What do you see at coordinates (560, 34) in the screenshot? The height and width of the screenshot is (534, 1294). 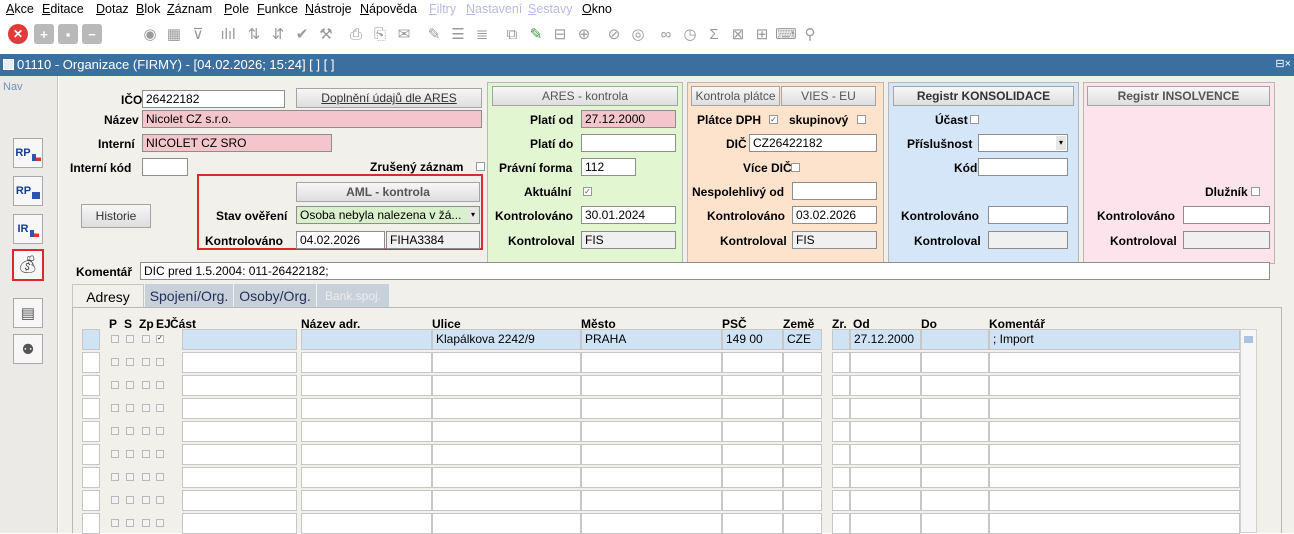 I see `signpost-icon: ⊟` at bounding box center [560, 34].